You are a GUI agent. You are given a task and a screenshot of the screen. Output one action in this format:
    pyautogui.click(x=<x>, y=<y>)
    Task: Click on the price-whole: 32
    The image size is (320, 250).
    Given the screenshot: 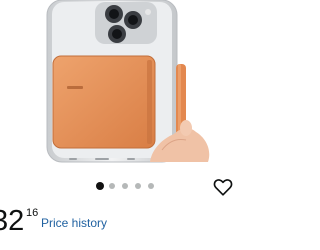 What is the action you would take?
    pyautogui.click(x=12, y=221)
    